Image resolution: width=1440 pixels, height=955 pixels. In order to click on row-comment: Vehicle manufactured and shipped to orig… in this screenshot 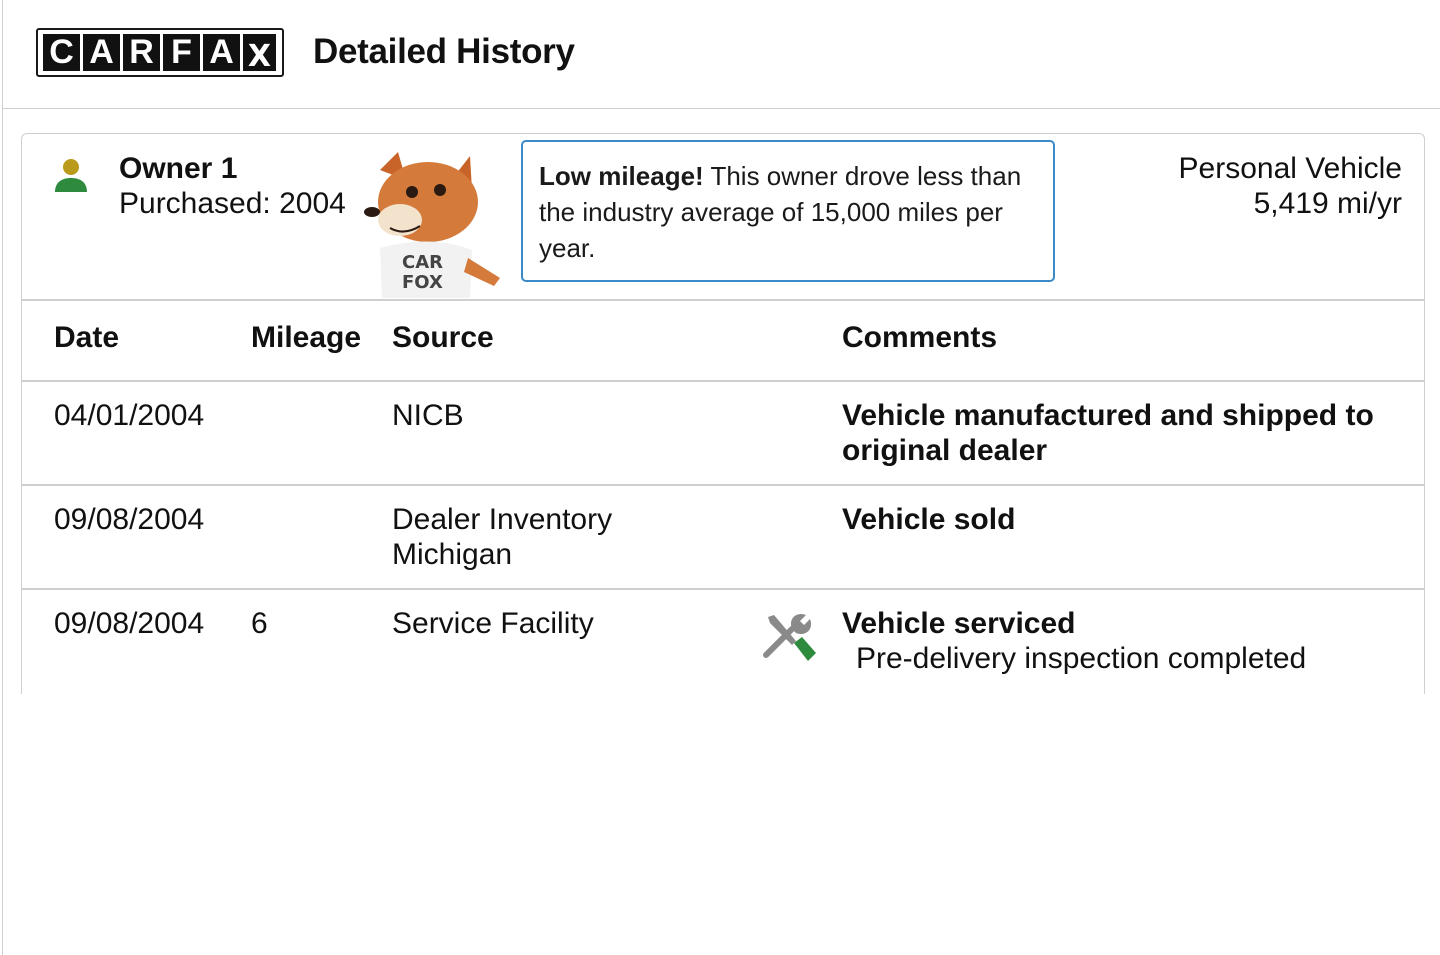, I will do `click(1108, 433)`.